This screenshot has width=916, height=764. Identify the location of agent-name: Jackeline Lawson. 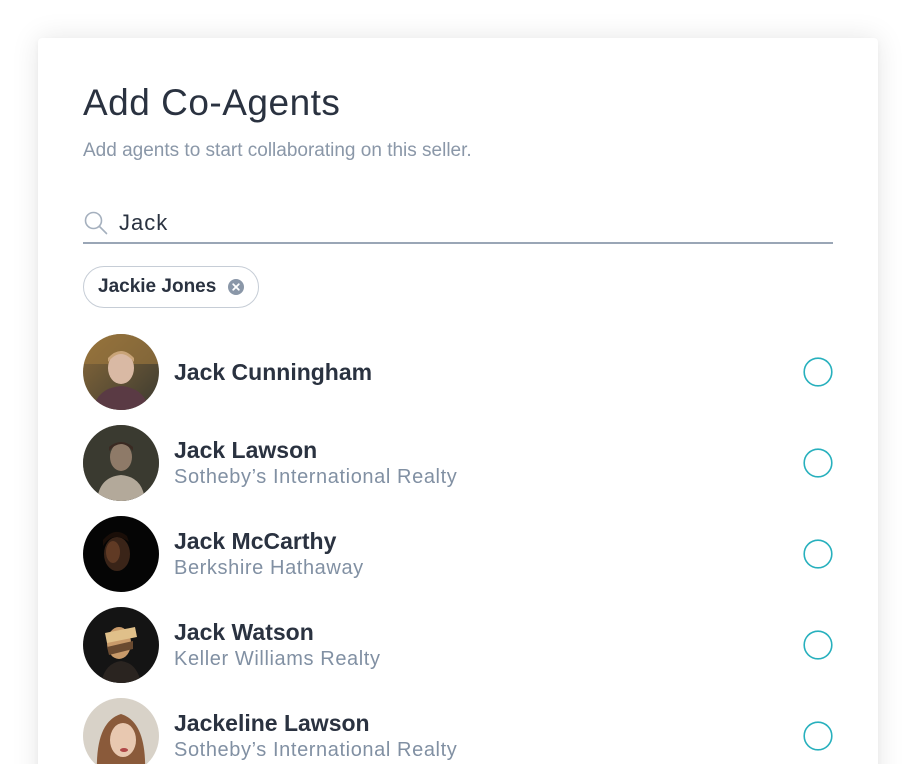
(272, 723).